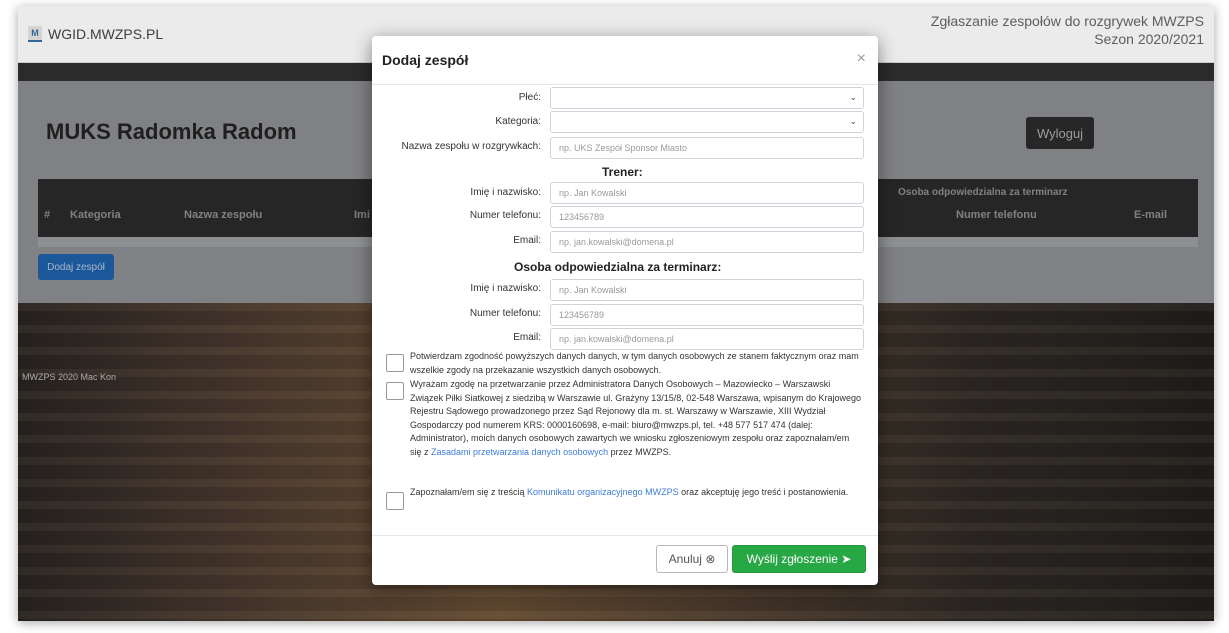 The width and height of the screenshot is (1229, 633). Describe the element at coordinates (618, 267) in the screenshot. I see `scheduler-heading: Osoba odpowiedzialna za terminarz:` at that location.